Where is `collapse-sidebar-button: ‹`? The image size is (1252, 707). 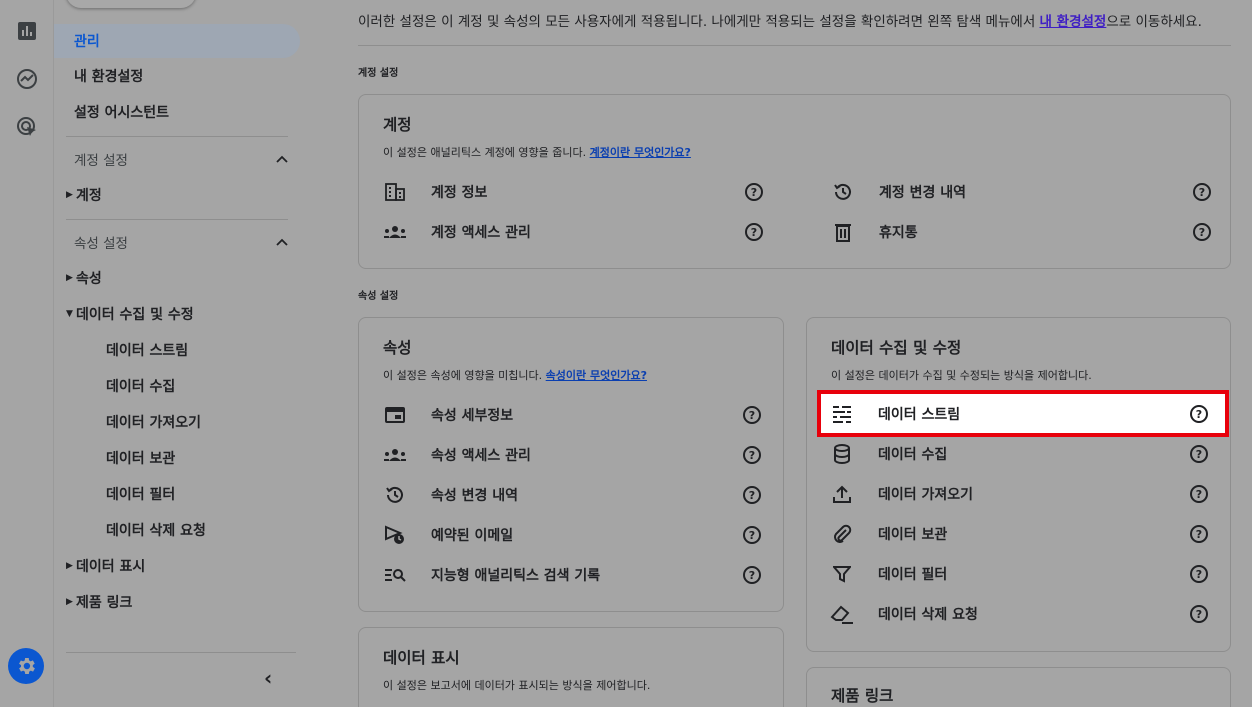
collapse-sidebar-button: ‹ is located at coordinates (268, 678).